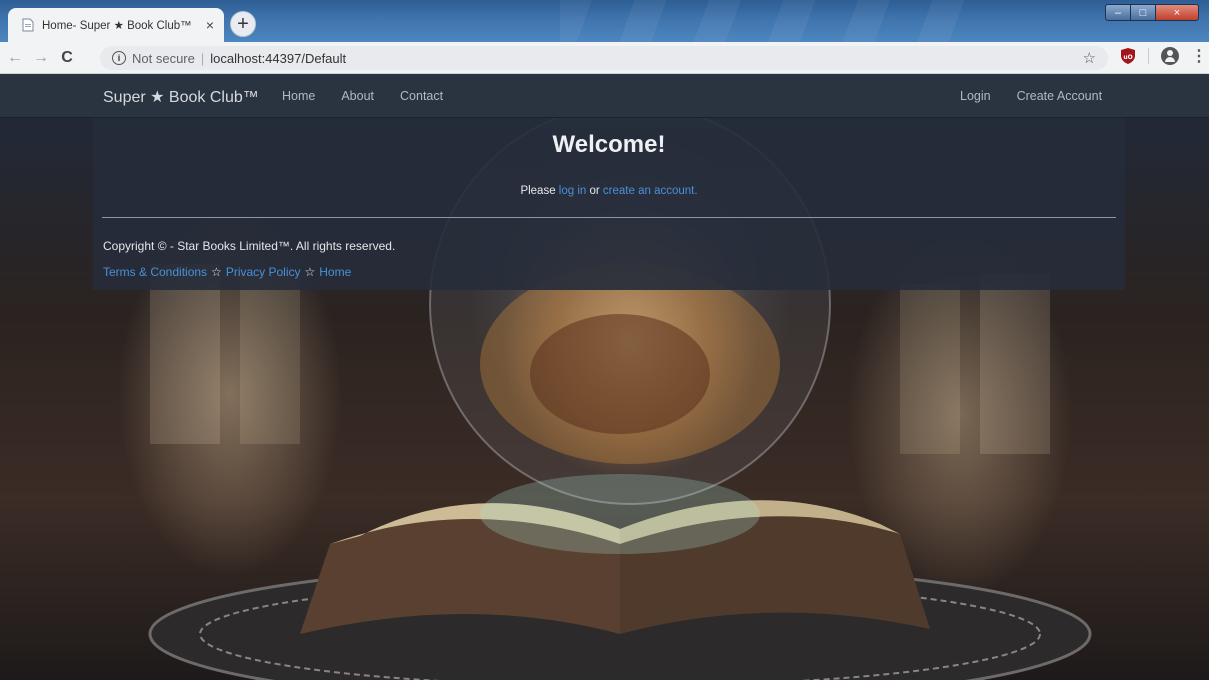 The image size is (1209, 680). What do you see at coordinates (28, 25) in the screenshot?
I see `page-favicon` at bounding box center [28, 25].